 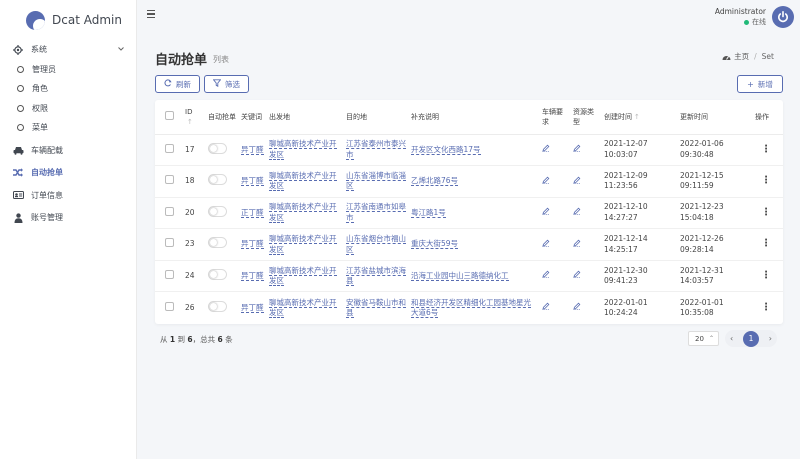 What do you see at coordinates (740, 11) in the screenshot?
I see `user-name: Administrator` at bounding box center [740, 11].